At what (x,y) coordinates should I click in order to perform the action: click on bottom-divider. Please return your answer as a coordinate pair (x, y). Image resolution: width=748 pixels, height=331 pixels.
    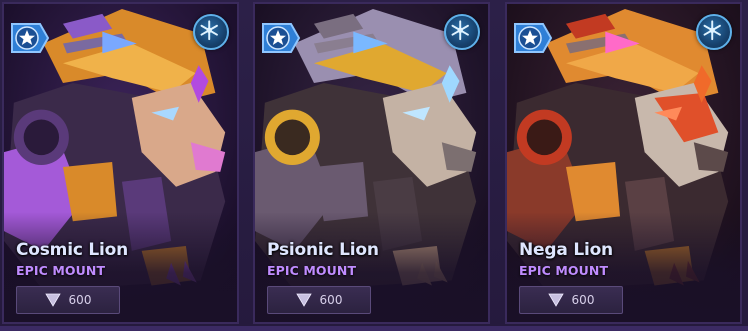
    Looking at the image, I should click on (374, 328).